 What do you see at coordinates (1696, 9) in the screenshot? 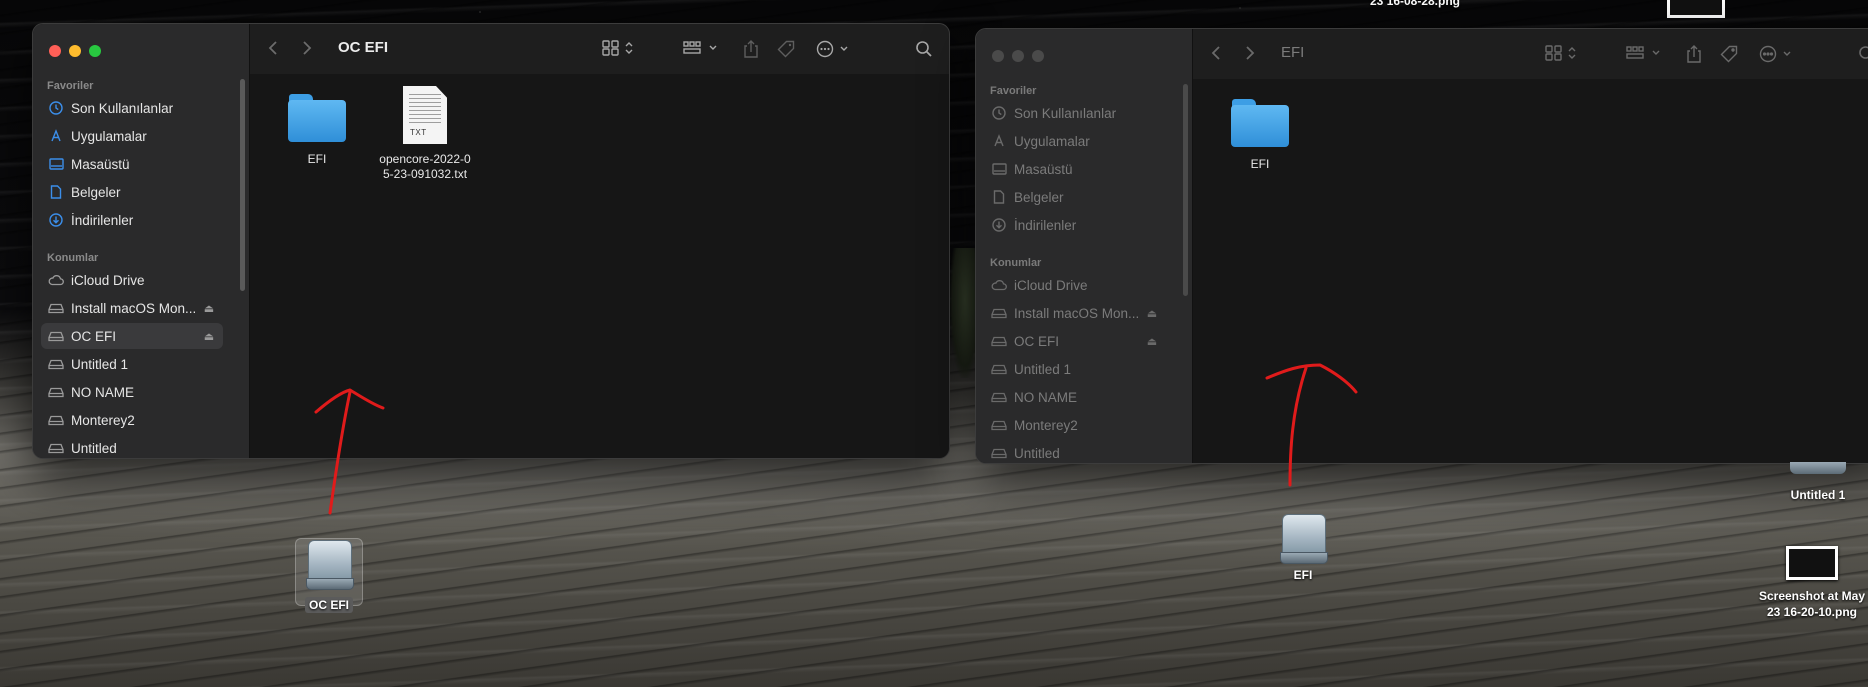
I see `desktop-thumbnail-cut` at bounding box center [1696, 9].